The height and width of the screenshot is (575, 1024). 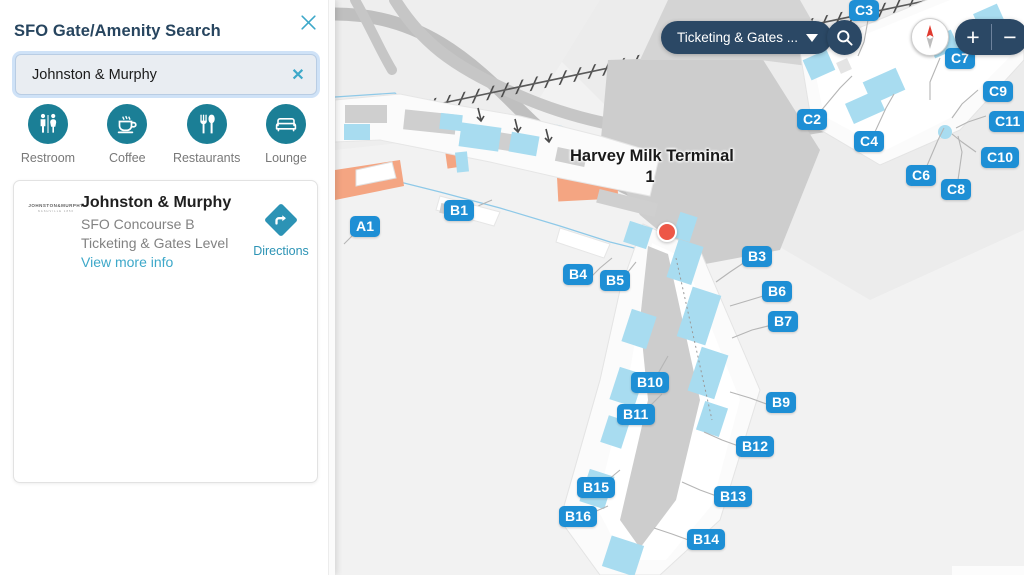 What do you see at coordinates (667, 232) in the screenshot?
I see `current-location-dot` at bounding box center [667, 232].